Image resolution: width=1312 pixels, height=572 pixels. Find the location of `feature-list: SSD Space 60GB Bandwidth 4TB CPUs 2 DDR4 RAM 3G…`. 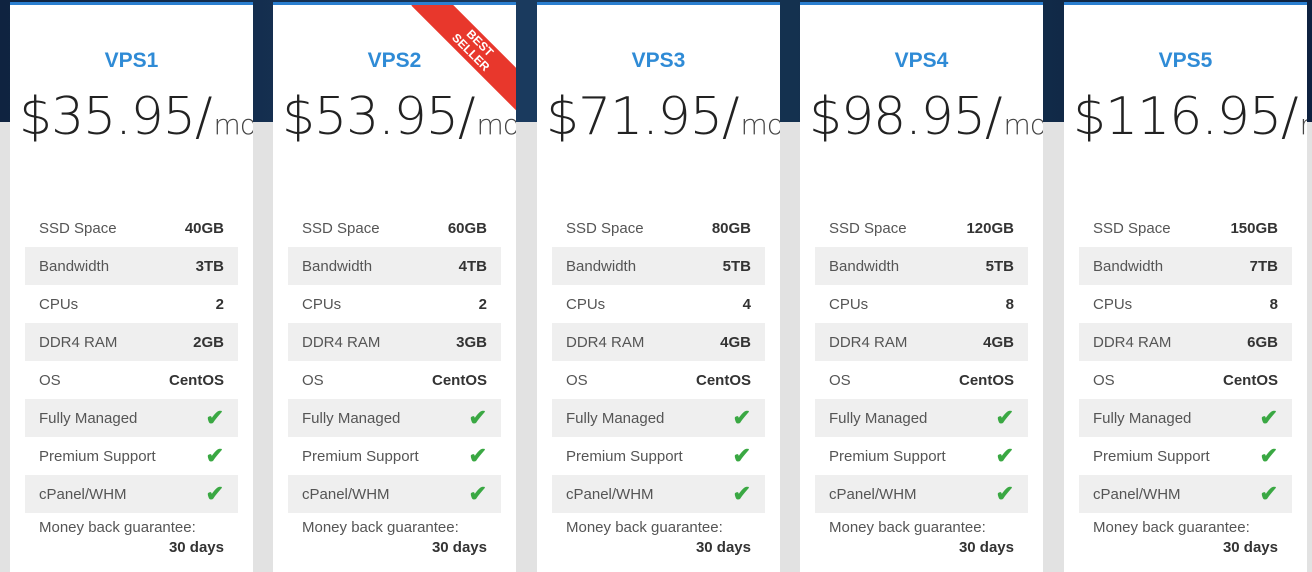

feature-list: SSD Space 60GB Bandwidth 4TB CPUs 2 DDR4 RAM 3G… is located at coordinates (394, 382).